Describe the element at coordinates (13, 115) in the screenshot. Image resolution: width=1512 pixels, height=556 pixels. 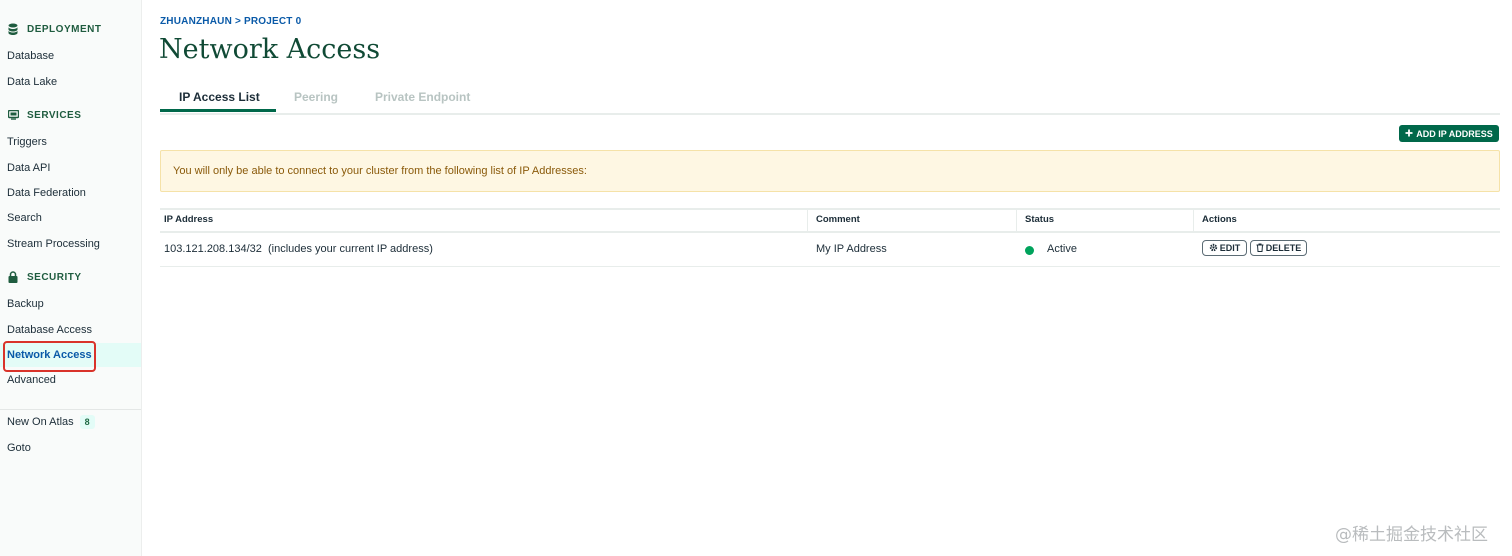
I see `services-icon` at that location.